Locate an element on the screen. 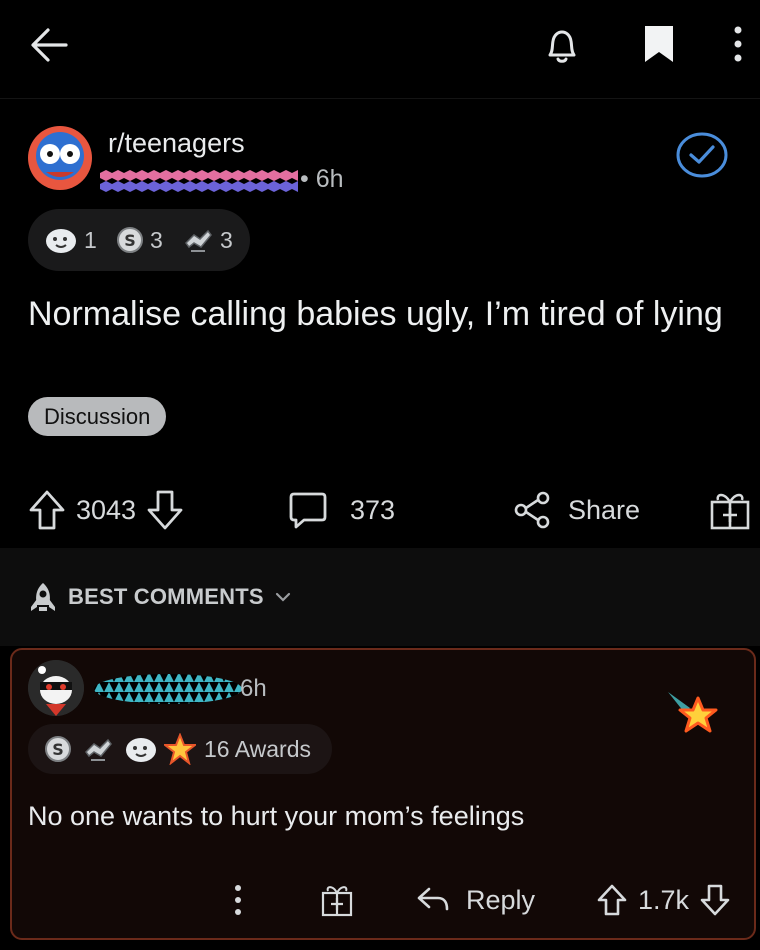  subreddit-avatar is located at coordinates (60, 158).